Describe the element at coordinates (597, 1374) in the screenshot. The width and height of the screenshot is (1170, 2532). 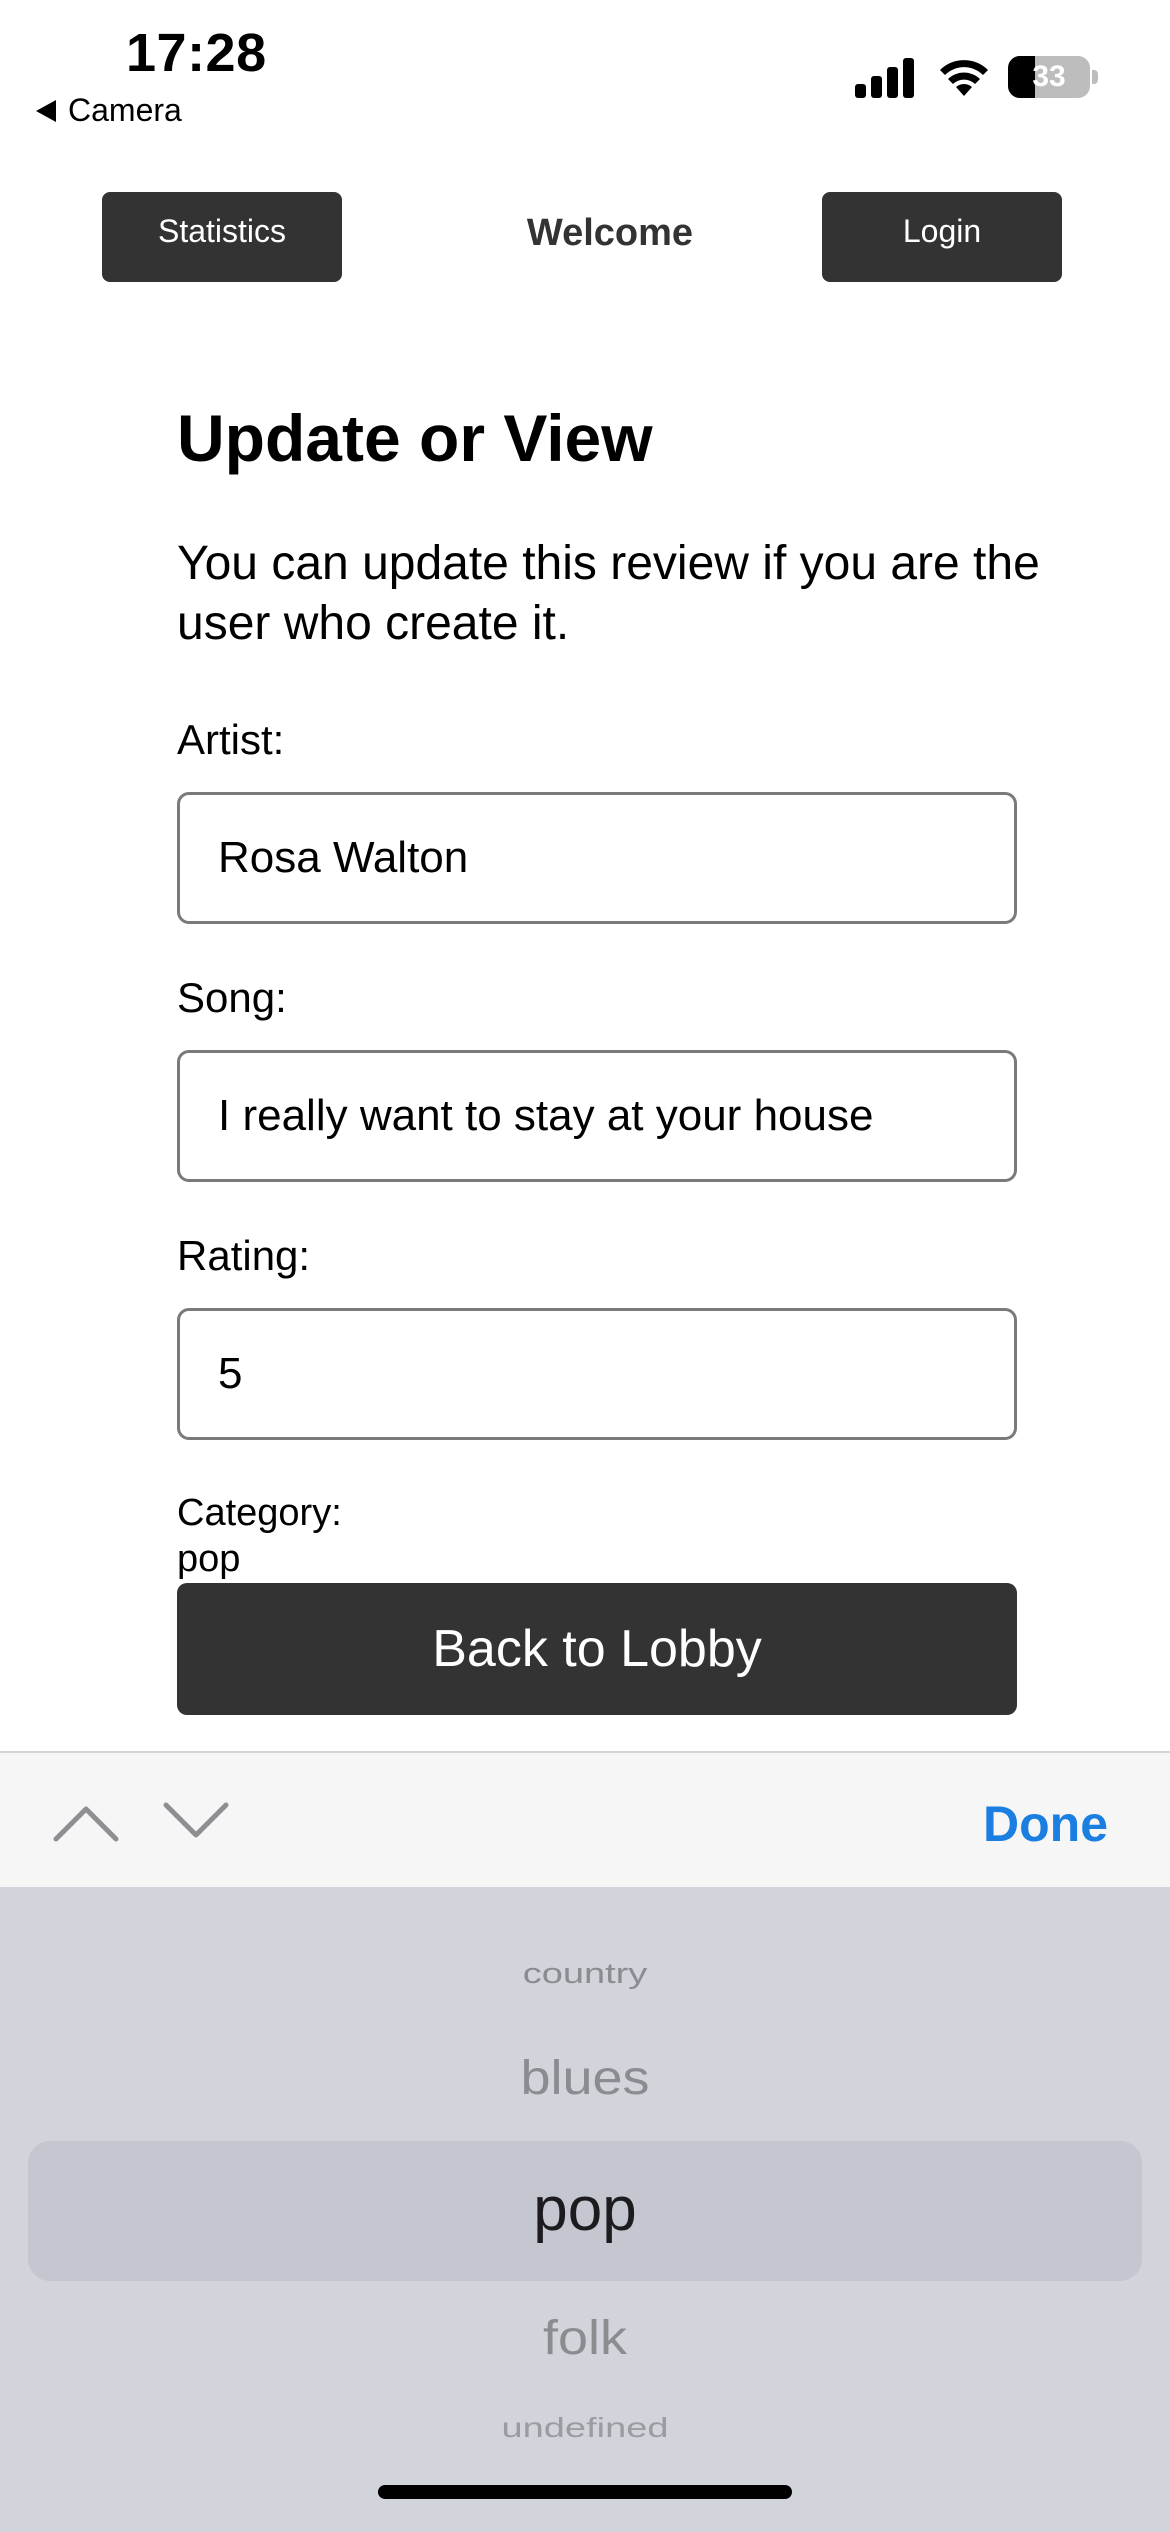
I see `rating-field: 5` at that location.